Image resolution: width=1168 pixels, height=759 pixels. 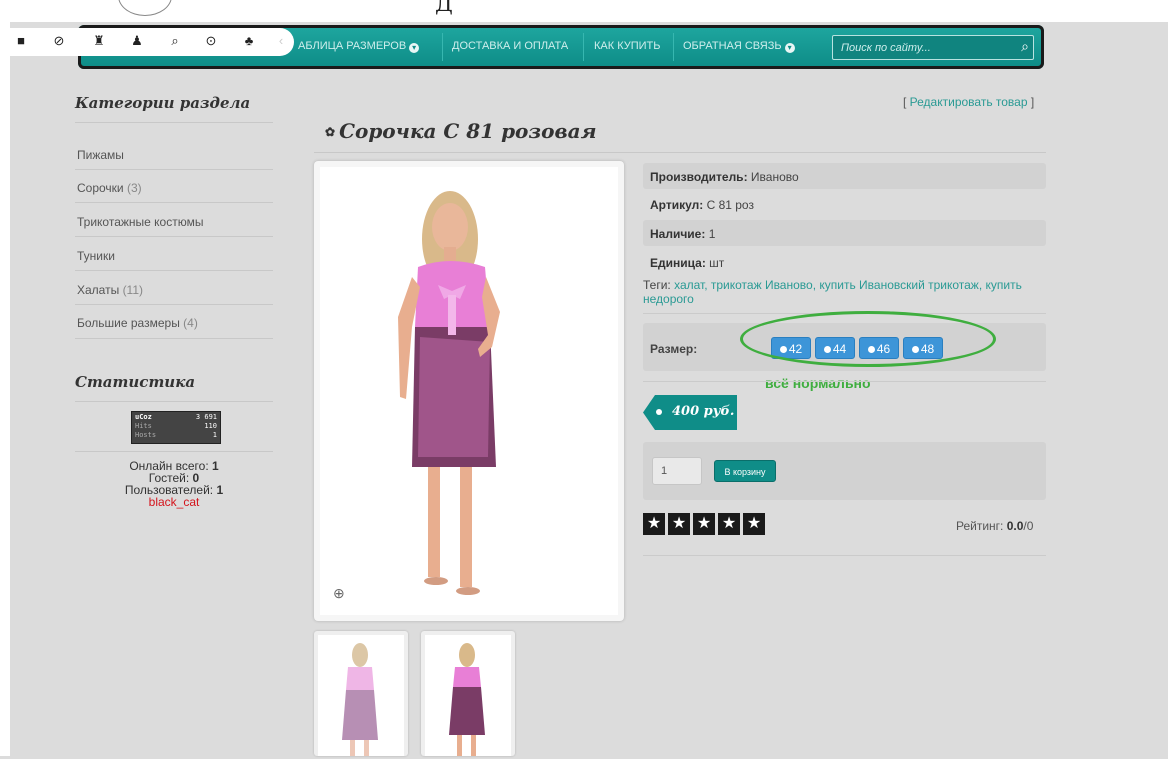 What do you see at coordinates (739, 46) in the screenshot?
I see `nav-feedback: ОБРАТНАЯ СВЯЗЬ ▾` at bounding box center [739, 46].